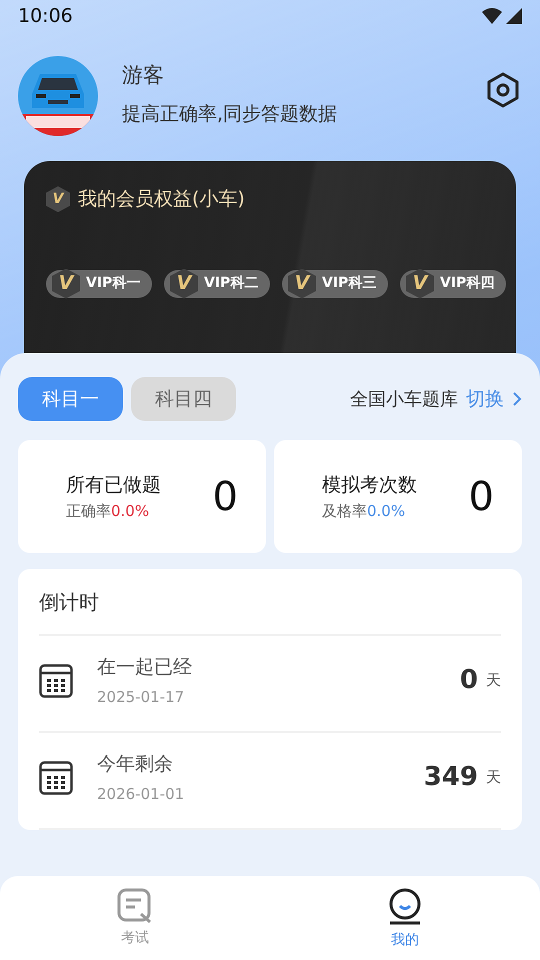 The height and width of the screenshot is (960, 540). I want to click on countdown-title: 倒计时, so click(270, 602).